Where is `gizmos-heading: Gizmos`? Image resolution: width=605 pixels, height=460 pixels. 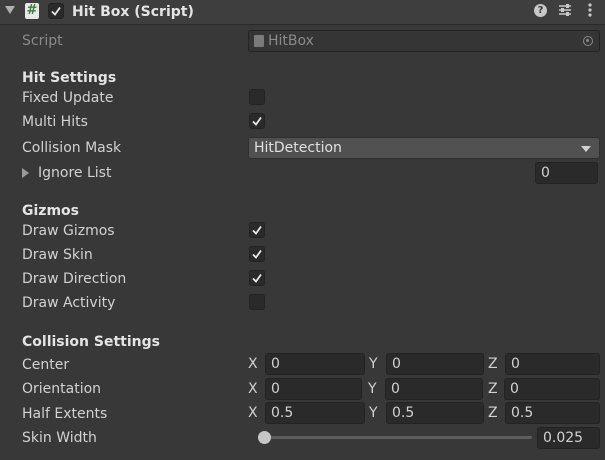 gizmos-heading: Gizmos is located at coordinates (50, 211).